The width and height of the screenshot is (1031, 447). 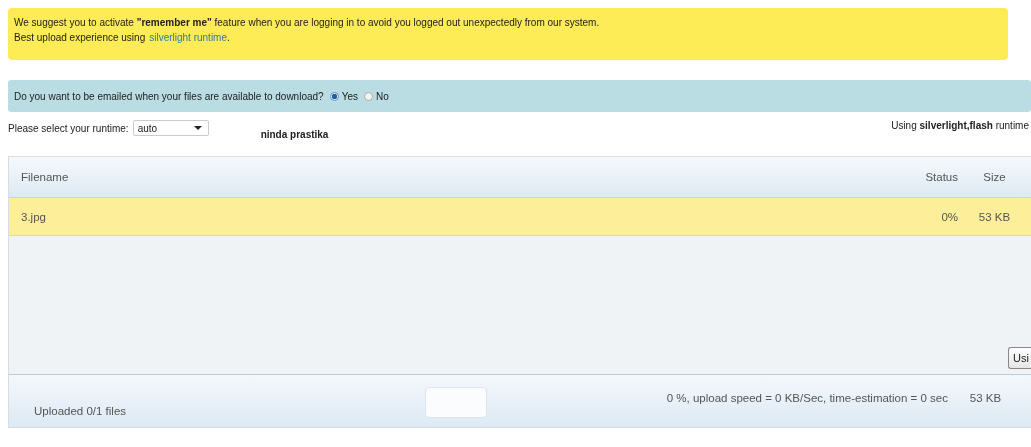 I want to click on radio-label: Yes, so click(x=349, y=96).